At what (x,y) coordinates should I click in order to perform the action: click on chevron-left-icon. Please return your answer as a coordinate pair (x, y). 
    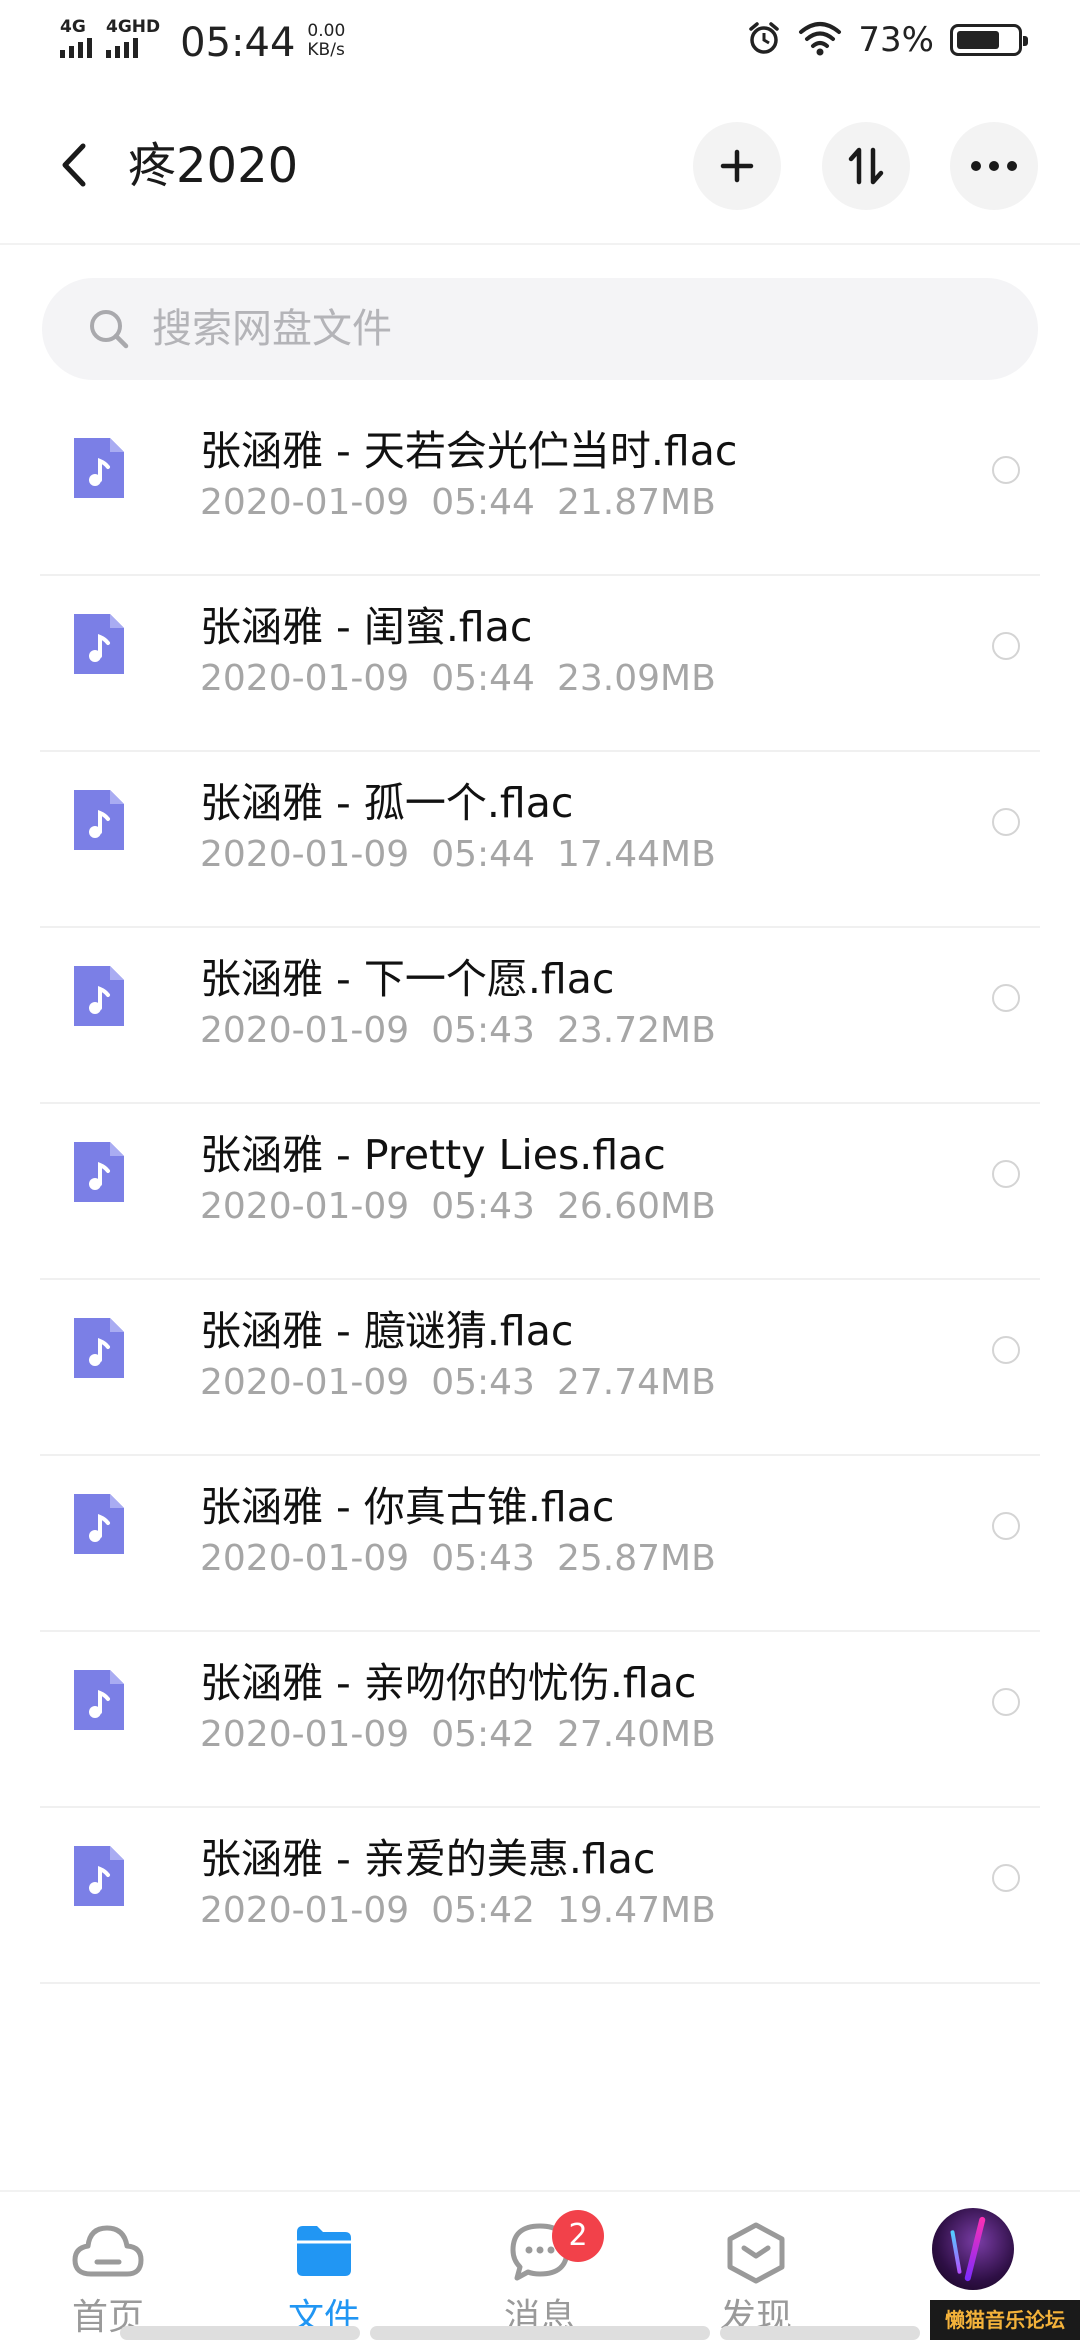
    Looking at the image, I should click on (74, 165).